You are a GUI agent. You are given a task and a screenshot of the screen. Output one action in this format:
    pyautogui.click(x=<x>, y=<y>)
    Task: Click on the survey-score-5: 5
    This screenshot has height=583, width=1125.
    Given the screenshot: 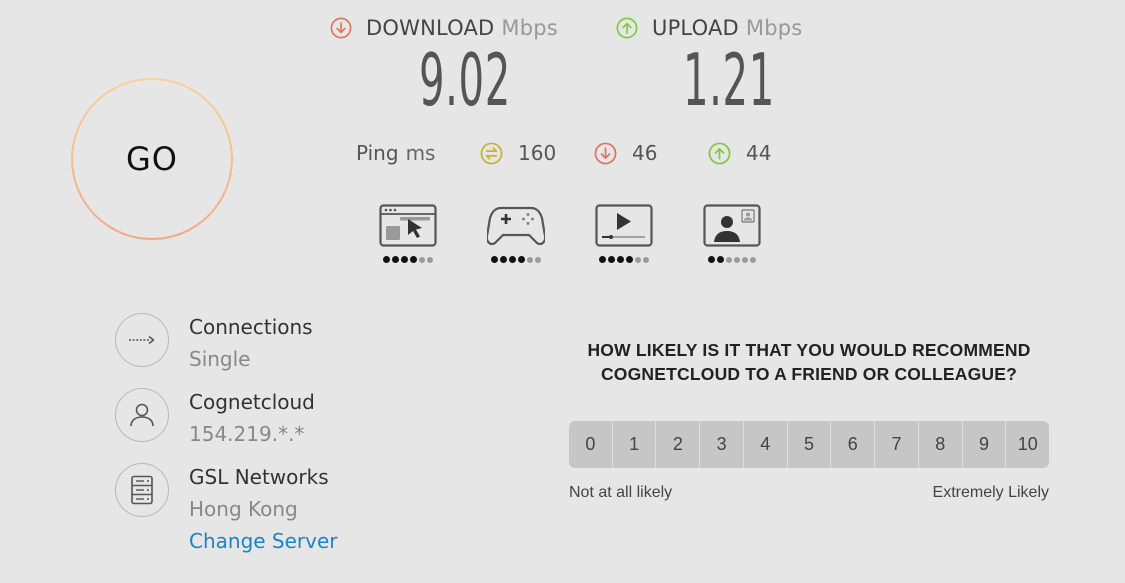 What is the action you would take?
    pyautogui.click(x=810, y=444)
    